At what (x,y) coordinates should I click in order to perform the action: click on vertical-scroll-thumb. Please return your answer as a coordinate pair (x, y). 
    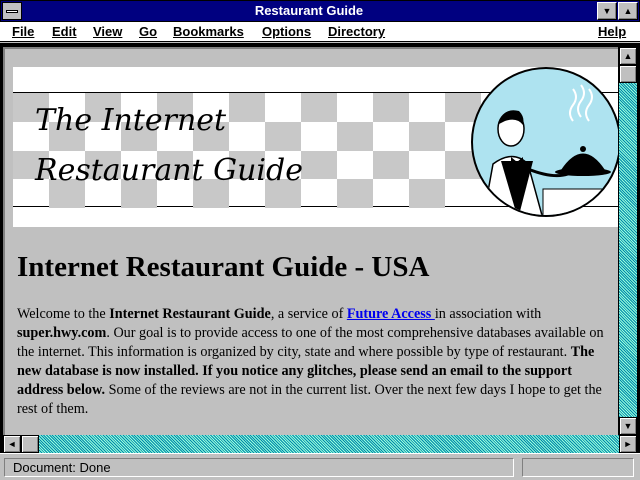
    Looking at the image, I should click on (628, 74).